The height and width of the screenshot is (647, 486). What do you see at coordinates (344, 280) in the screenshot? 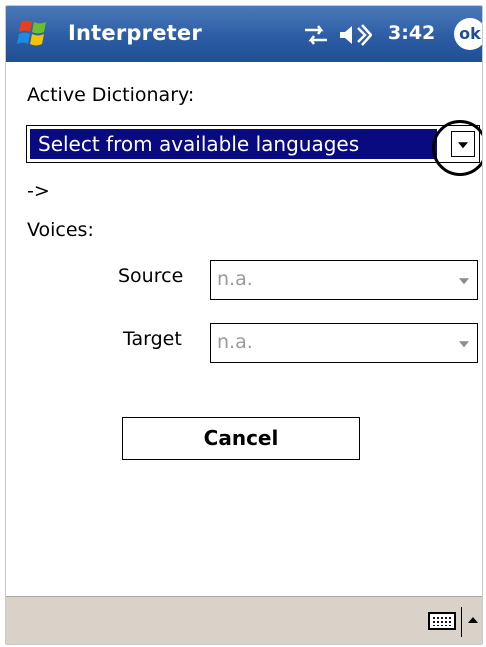
I see `source-voice-select: n.a.` at bounding box center [344, 280].